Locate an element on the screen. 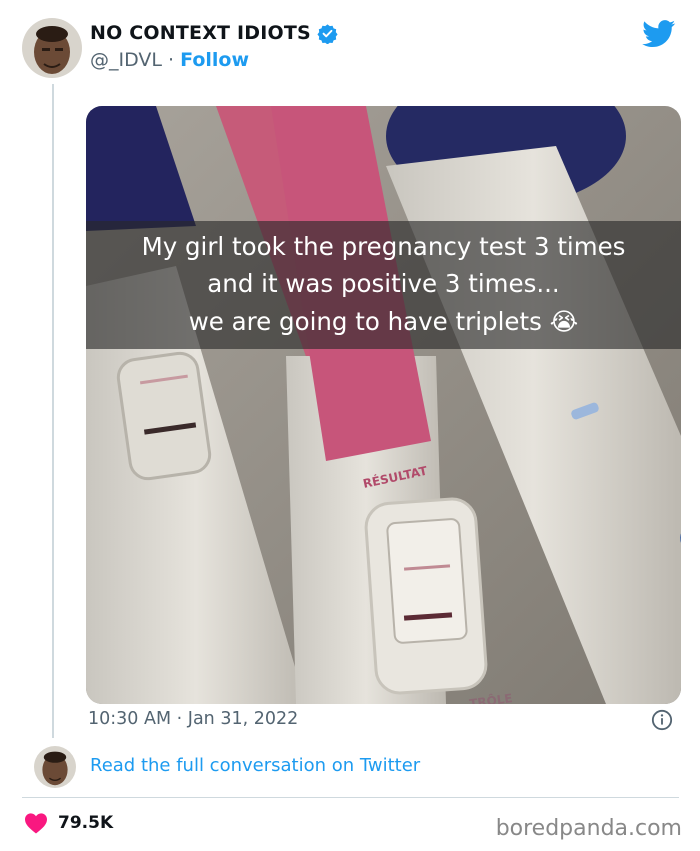 The image size is (700, 851). like-count: 79.5K is located at coordinates (86, 823).